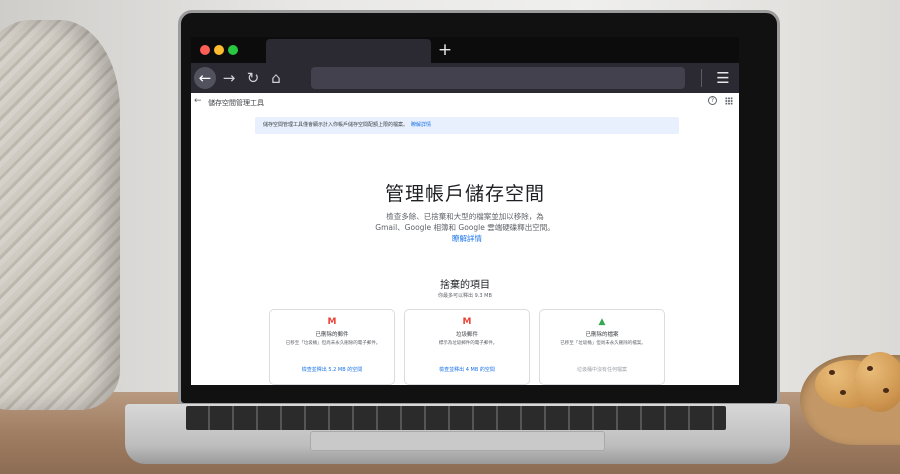  Describe the element at coordinates (729, 101) in the screenshot. I see `apps-grid-icon` at that location.